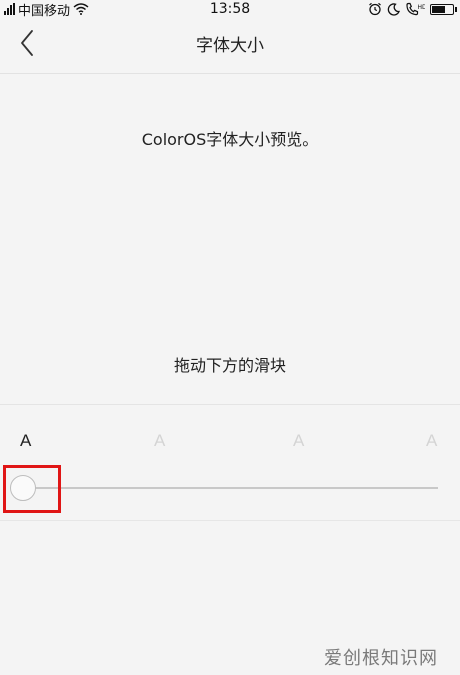  I want to click on hd-call-icon: HD, so click(415, 9).